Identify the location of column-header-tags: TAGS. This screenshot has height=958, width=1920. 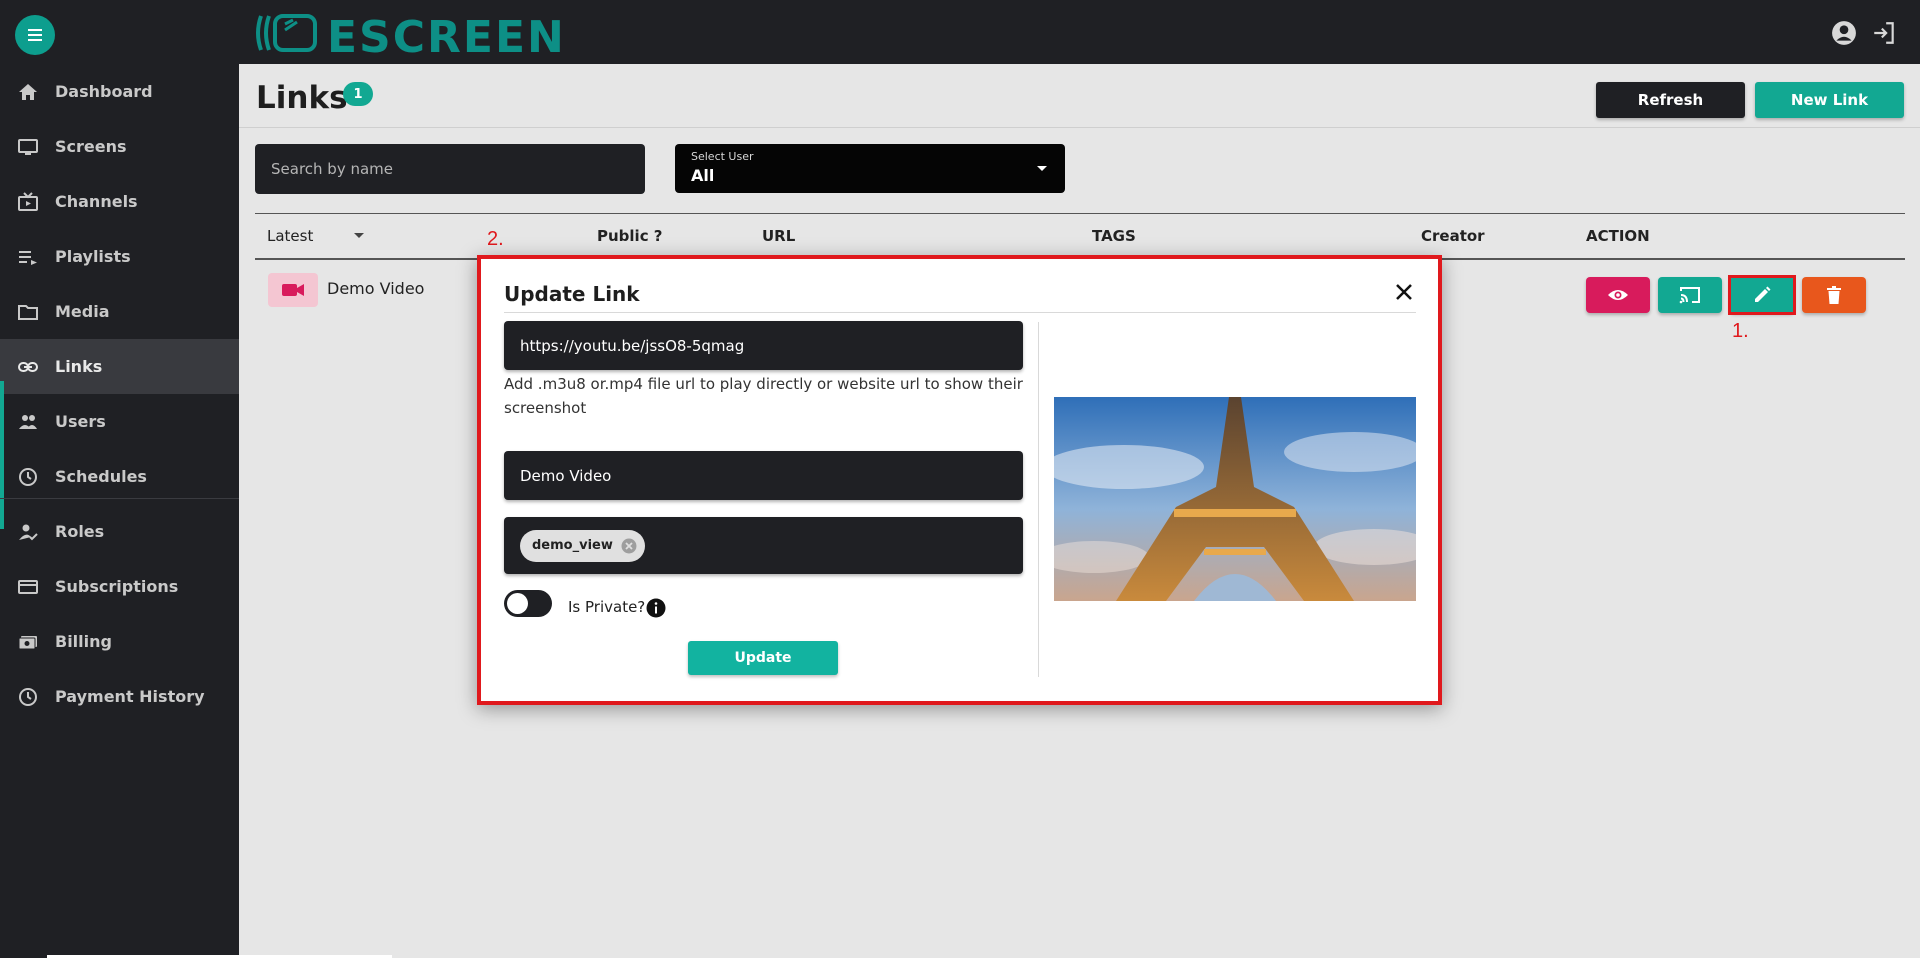
(1114, 236).